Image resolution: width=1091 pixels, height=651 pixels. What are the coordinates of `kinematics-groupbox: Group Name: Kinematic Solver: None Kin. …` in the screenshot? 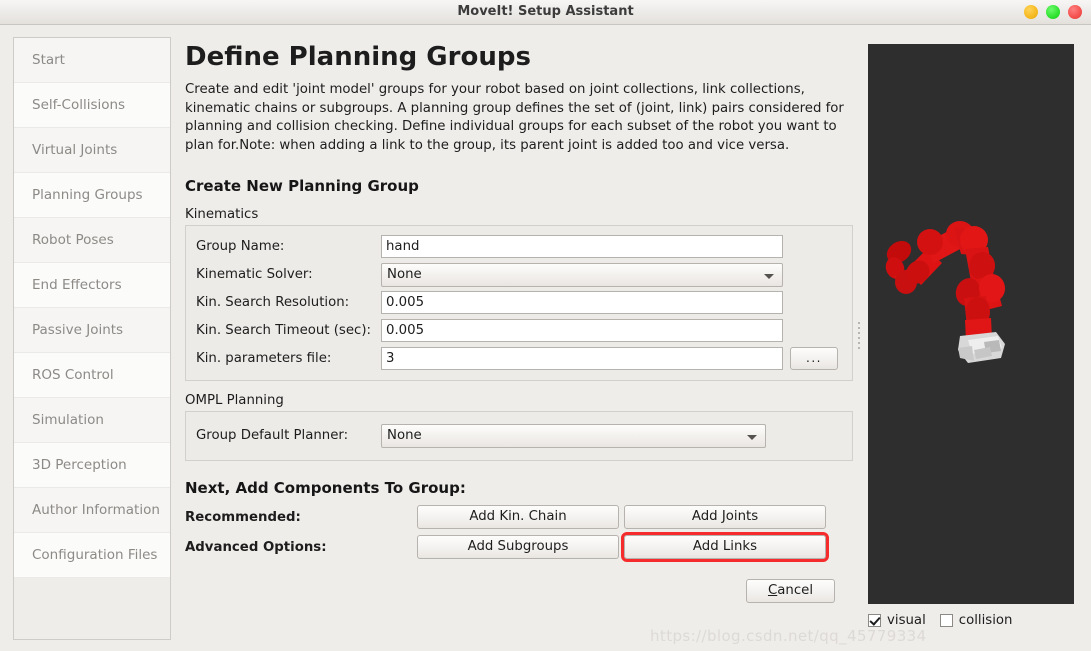 It's located at (519, 303).